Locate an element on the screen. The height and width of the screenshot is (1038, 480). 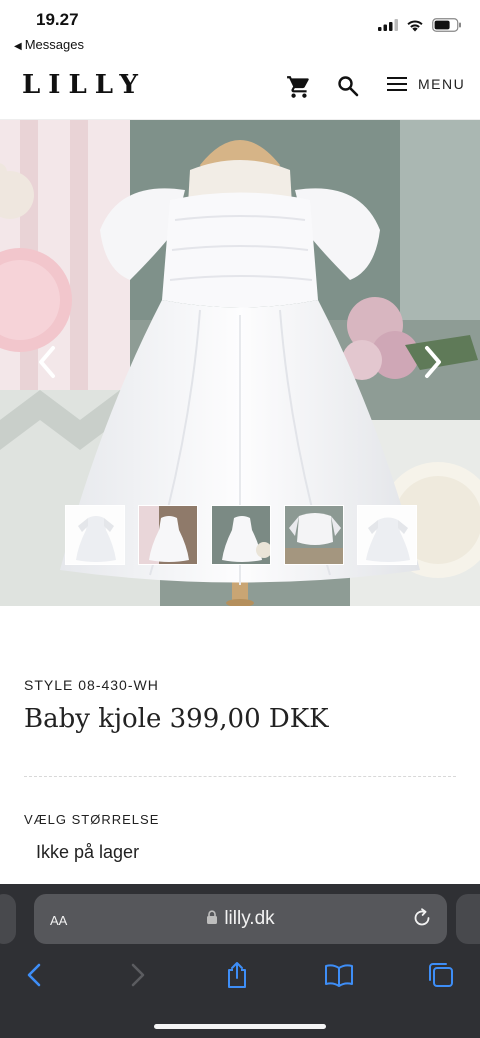
url-display: lilly.dk is located at coordinates (240, 919).